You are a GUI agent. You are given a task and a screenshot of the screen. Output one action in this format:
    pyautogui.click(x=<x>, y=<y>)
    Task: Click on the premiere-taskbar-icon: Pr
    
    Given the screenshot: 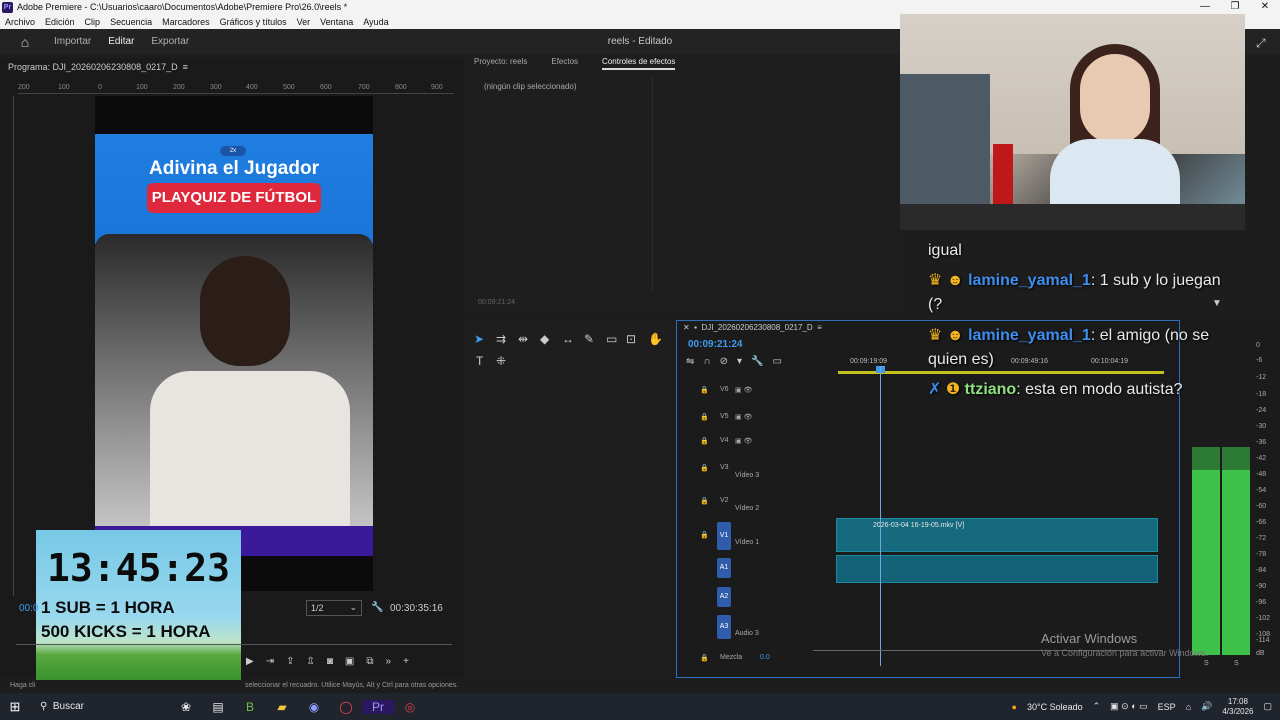 What is the action you would take?
    pyautogui.click(x=378, y=706)
    